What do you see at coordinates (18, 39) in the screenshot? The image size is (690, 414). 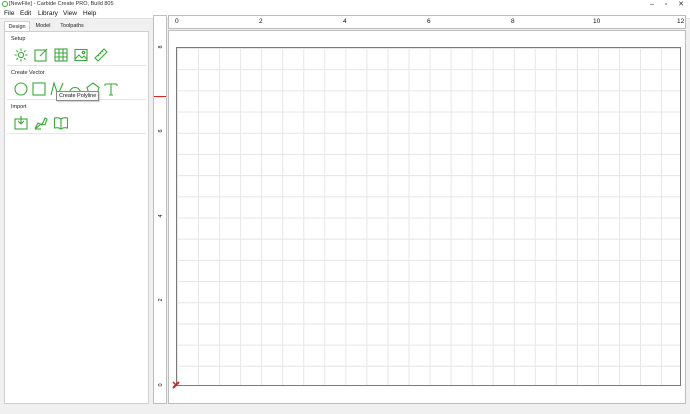 I see `section-title-setup: Setup` at bounding box center [18, 39].